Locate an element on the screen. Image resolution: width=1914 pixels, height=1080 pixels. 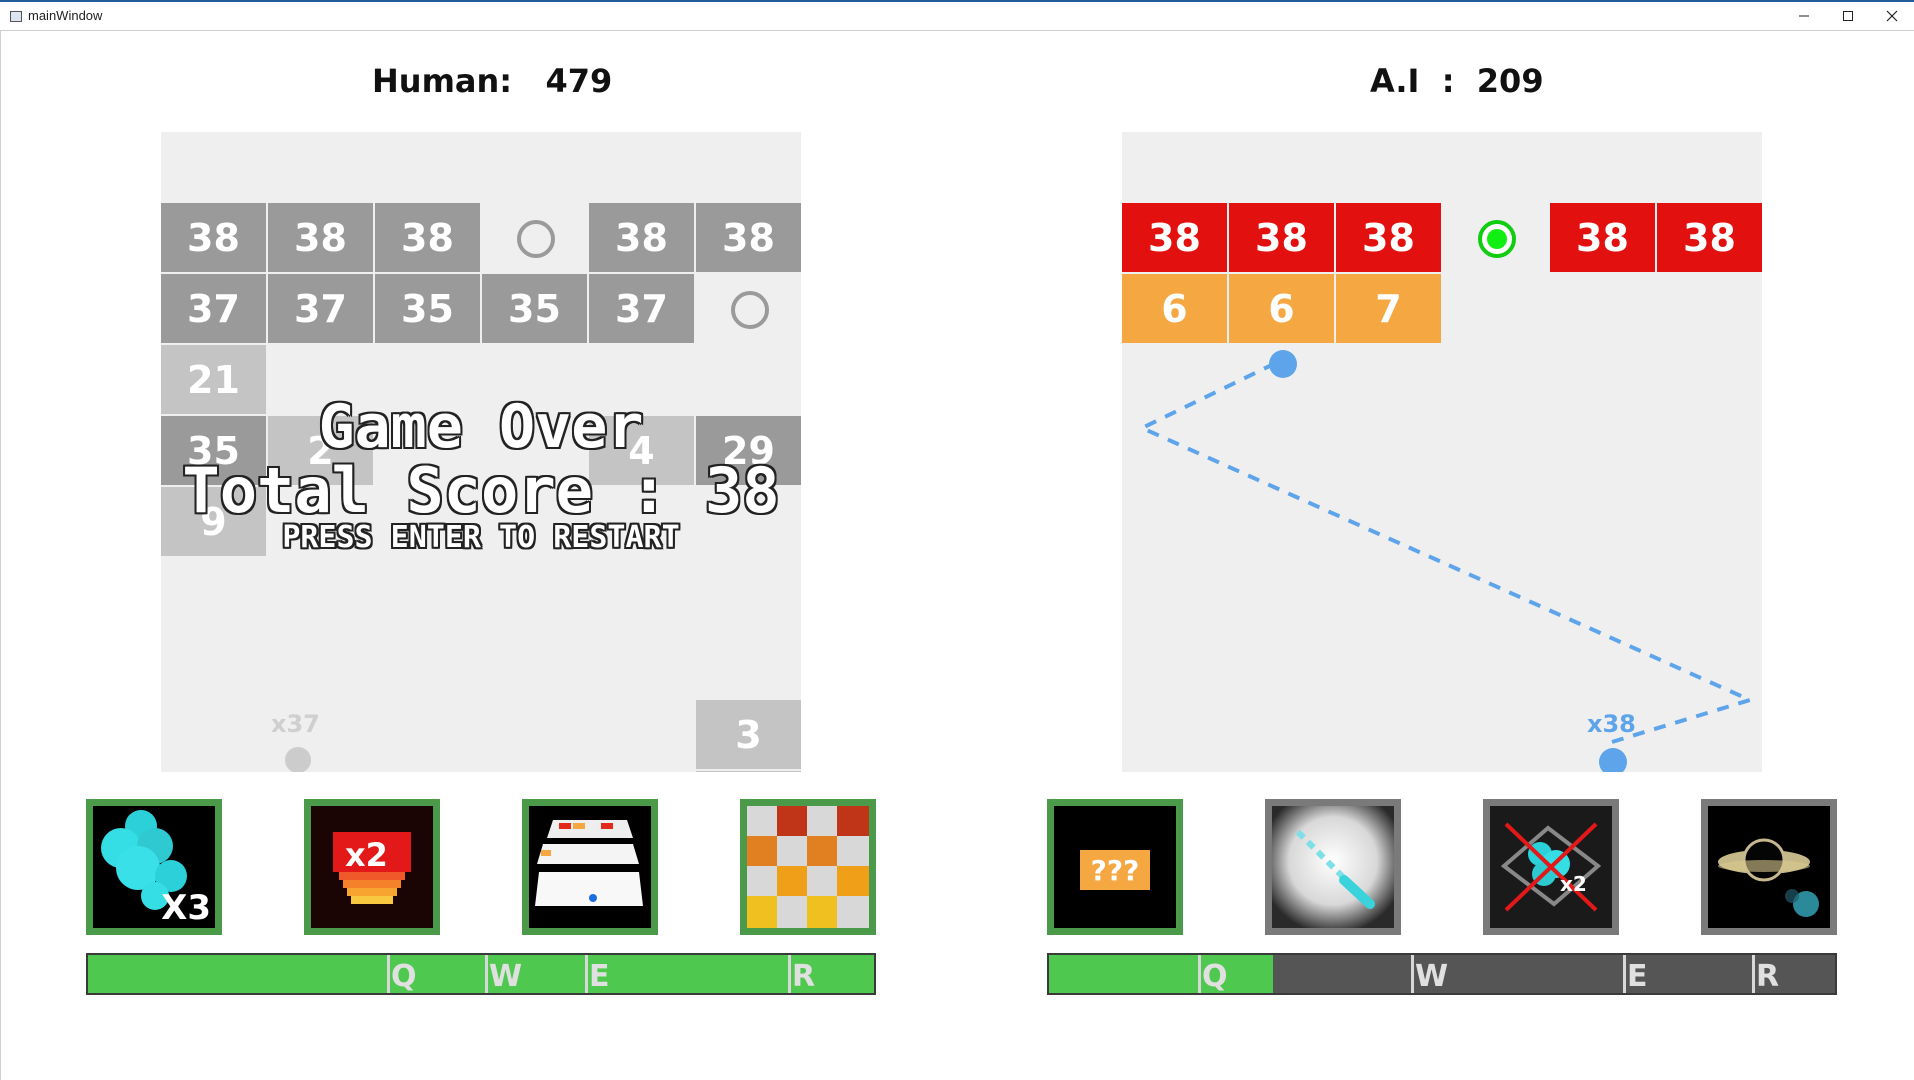
ai-hotkey-r: R is located at coordinates (1768, 976).